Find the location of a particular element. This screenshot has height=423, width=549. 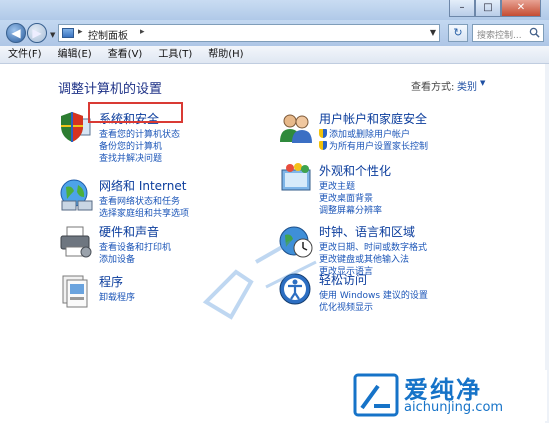

refresh-button: ↻ is located at coordinates (458, 33).